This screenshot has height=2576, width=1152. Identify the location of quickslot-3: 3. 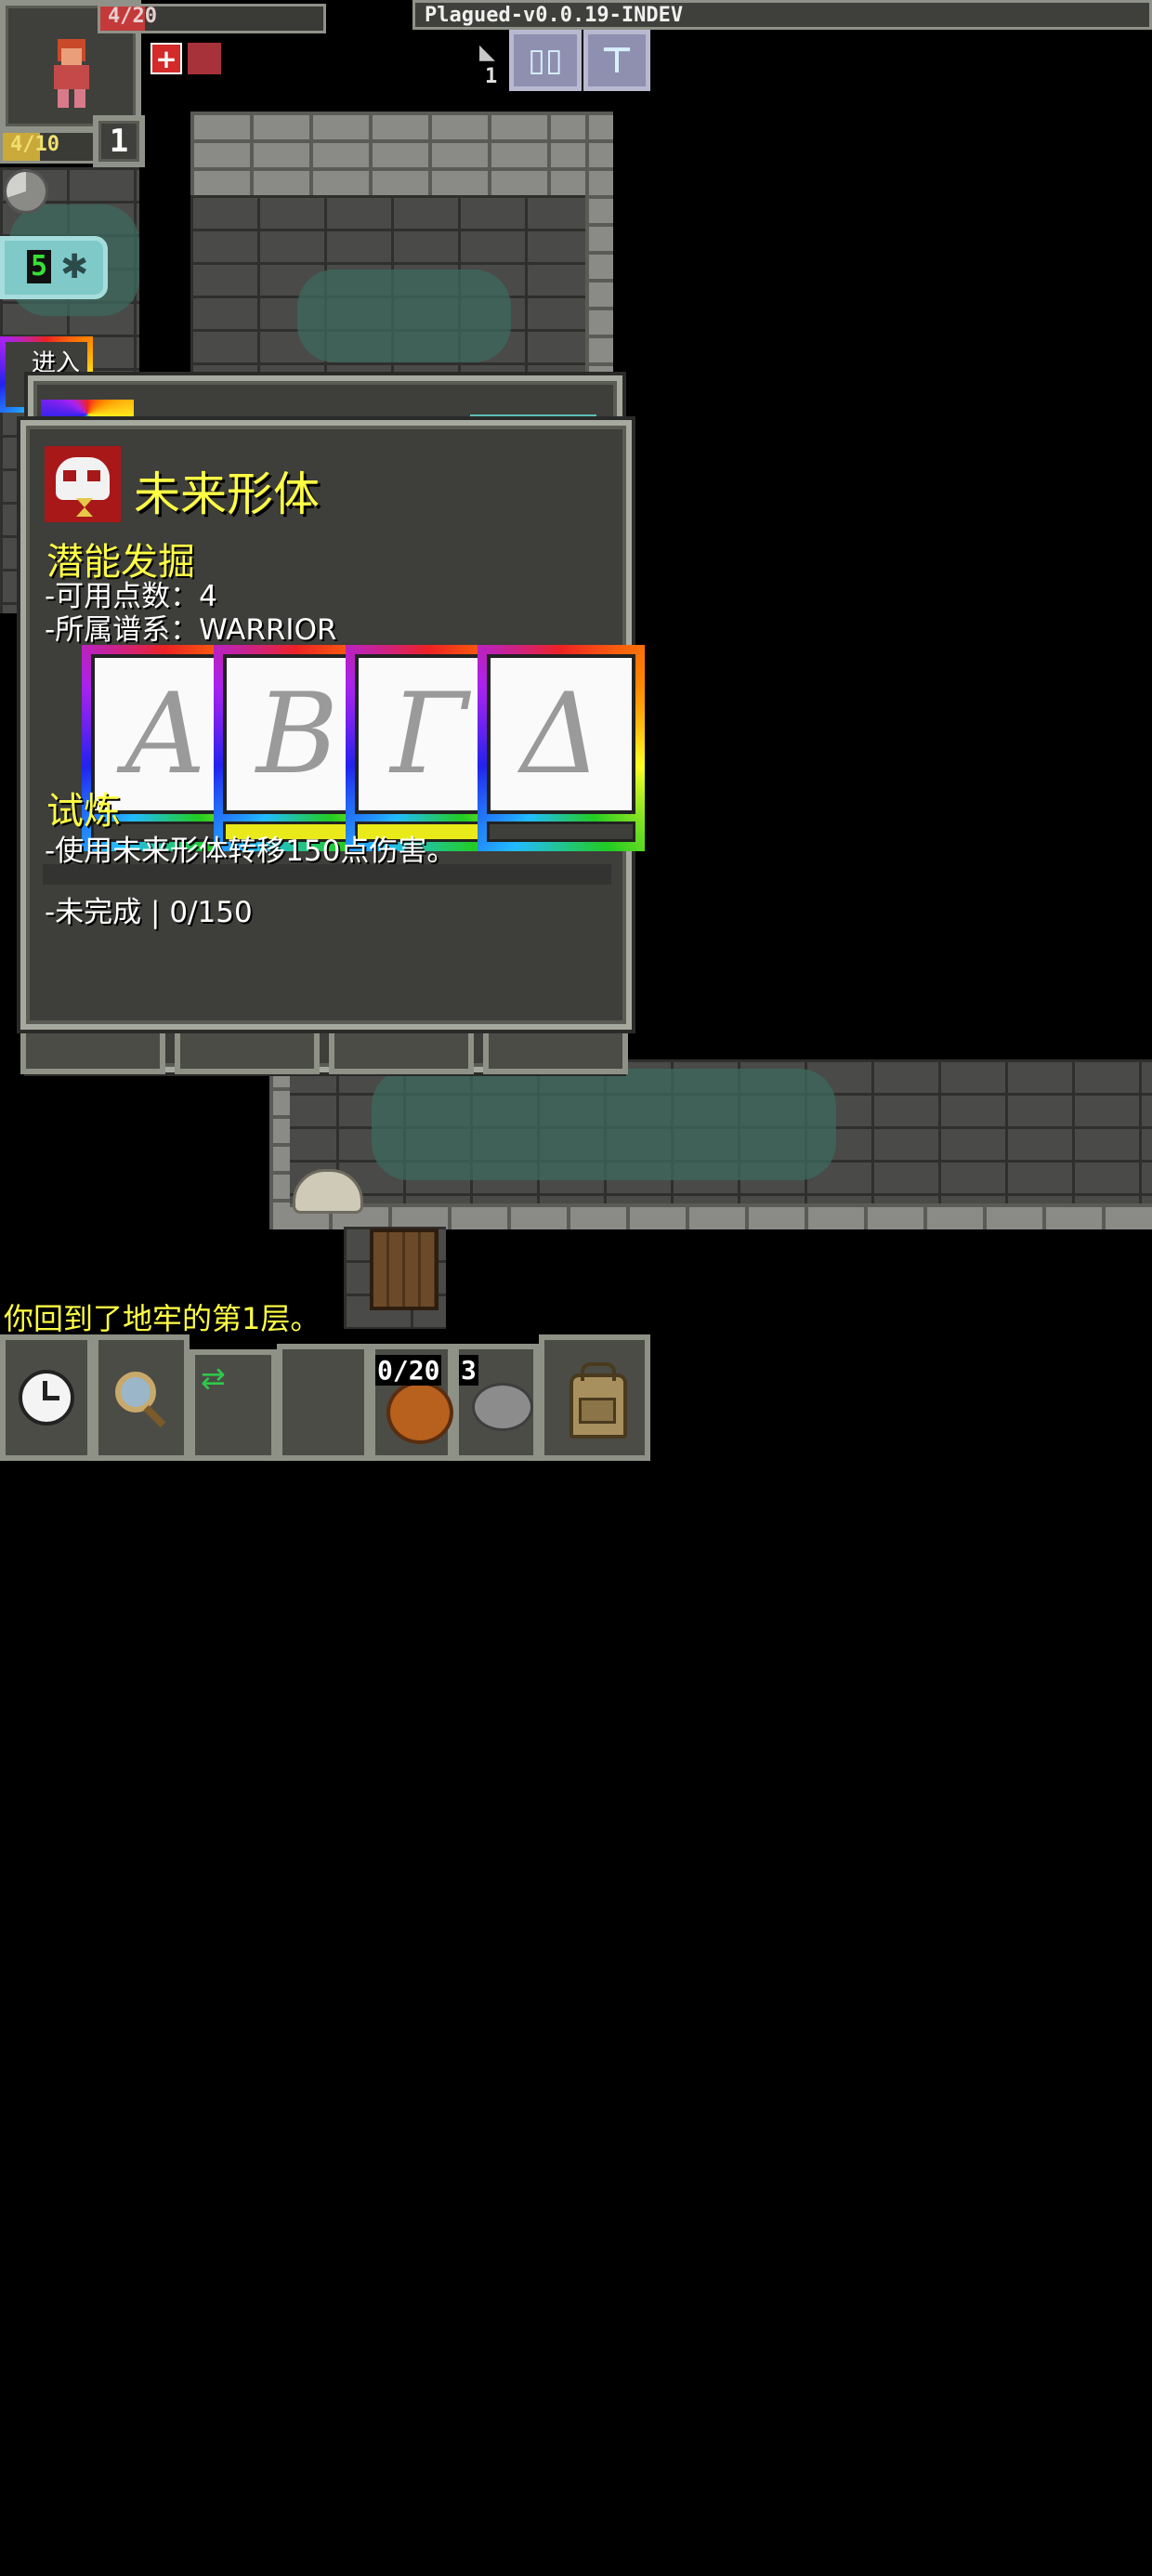
(496, 1402).